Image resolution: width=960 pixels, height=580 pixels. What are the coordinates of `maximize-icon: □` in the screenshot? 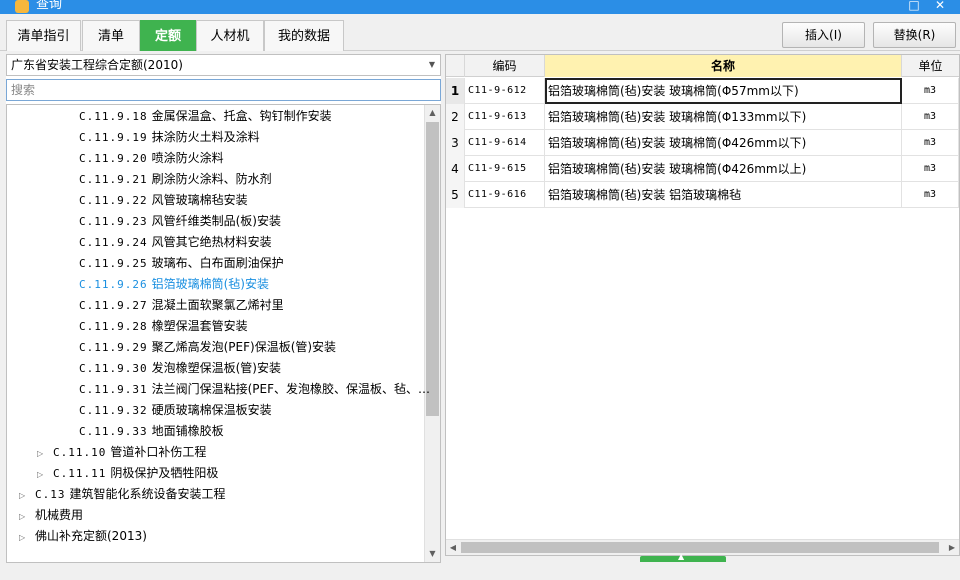 It's located at (914, 6).